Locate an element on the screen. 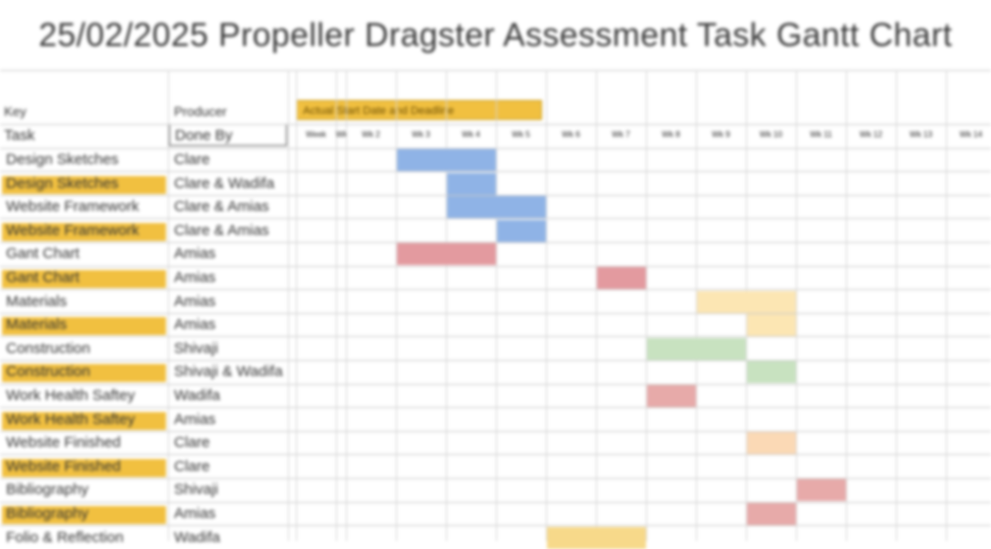  week-header: Wk 7 is located at coordinates (621, 134).